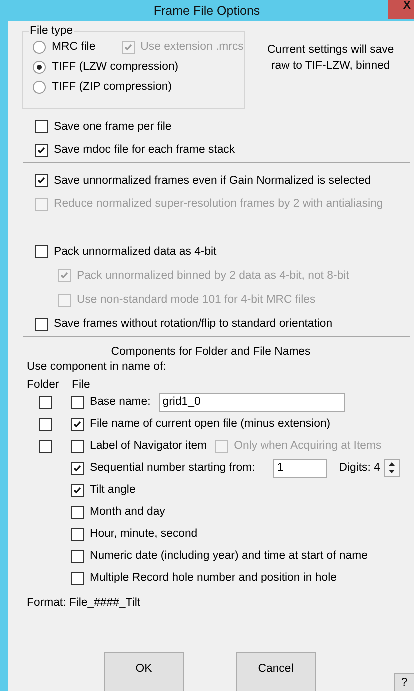 The width and height of the screenshot is (414, 691). What do you see at coordinates (192, 47) in the screenshot?
I see `checkbox-label: Use extension .mrcs` at bounding box center [192, 47].